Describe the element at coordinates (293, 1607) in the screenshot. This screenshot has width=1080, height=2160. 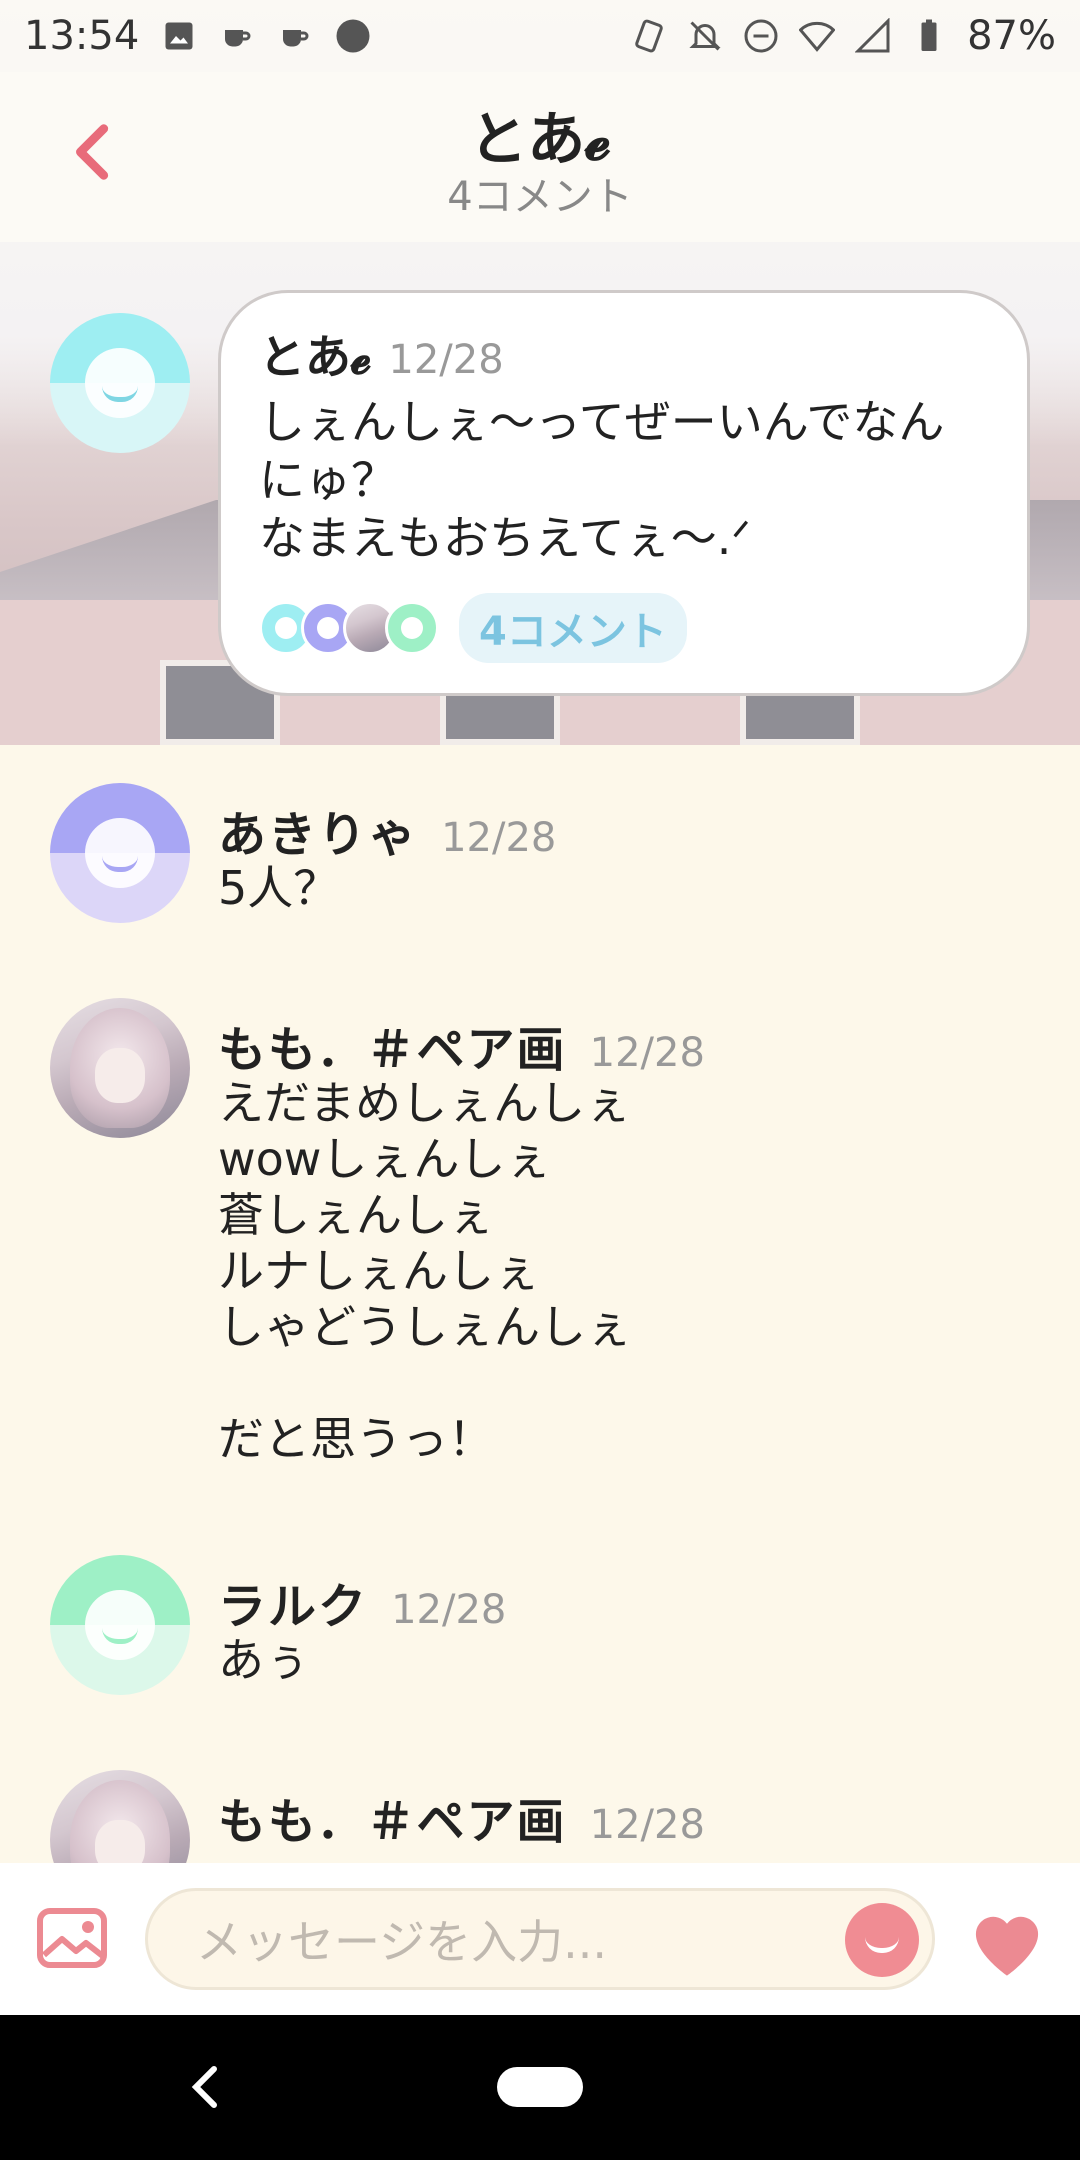
I see `comment-author: ラルク` at that location.